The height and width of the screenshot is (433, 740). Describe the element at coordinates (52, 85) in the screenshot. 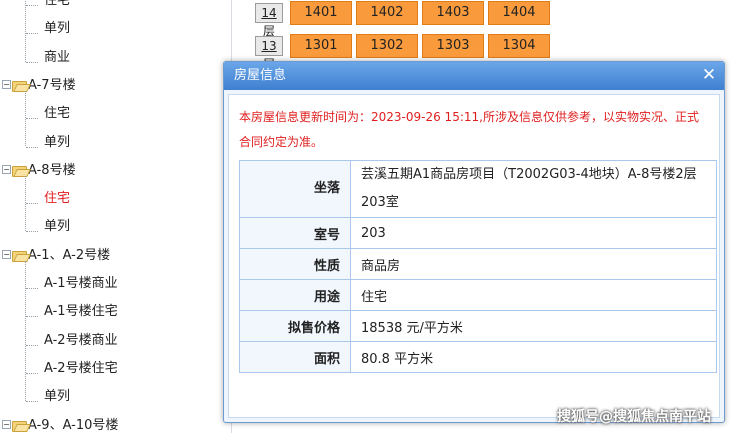

I see `tree-group-label: A-7号楼` at that location.